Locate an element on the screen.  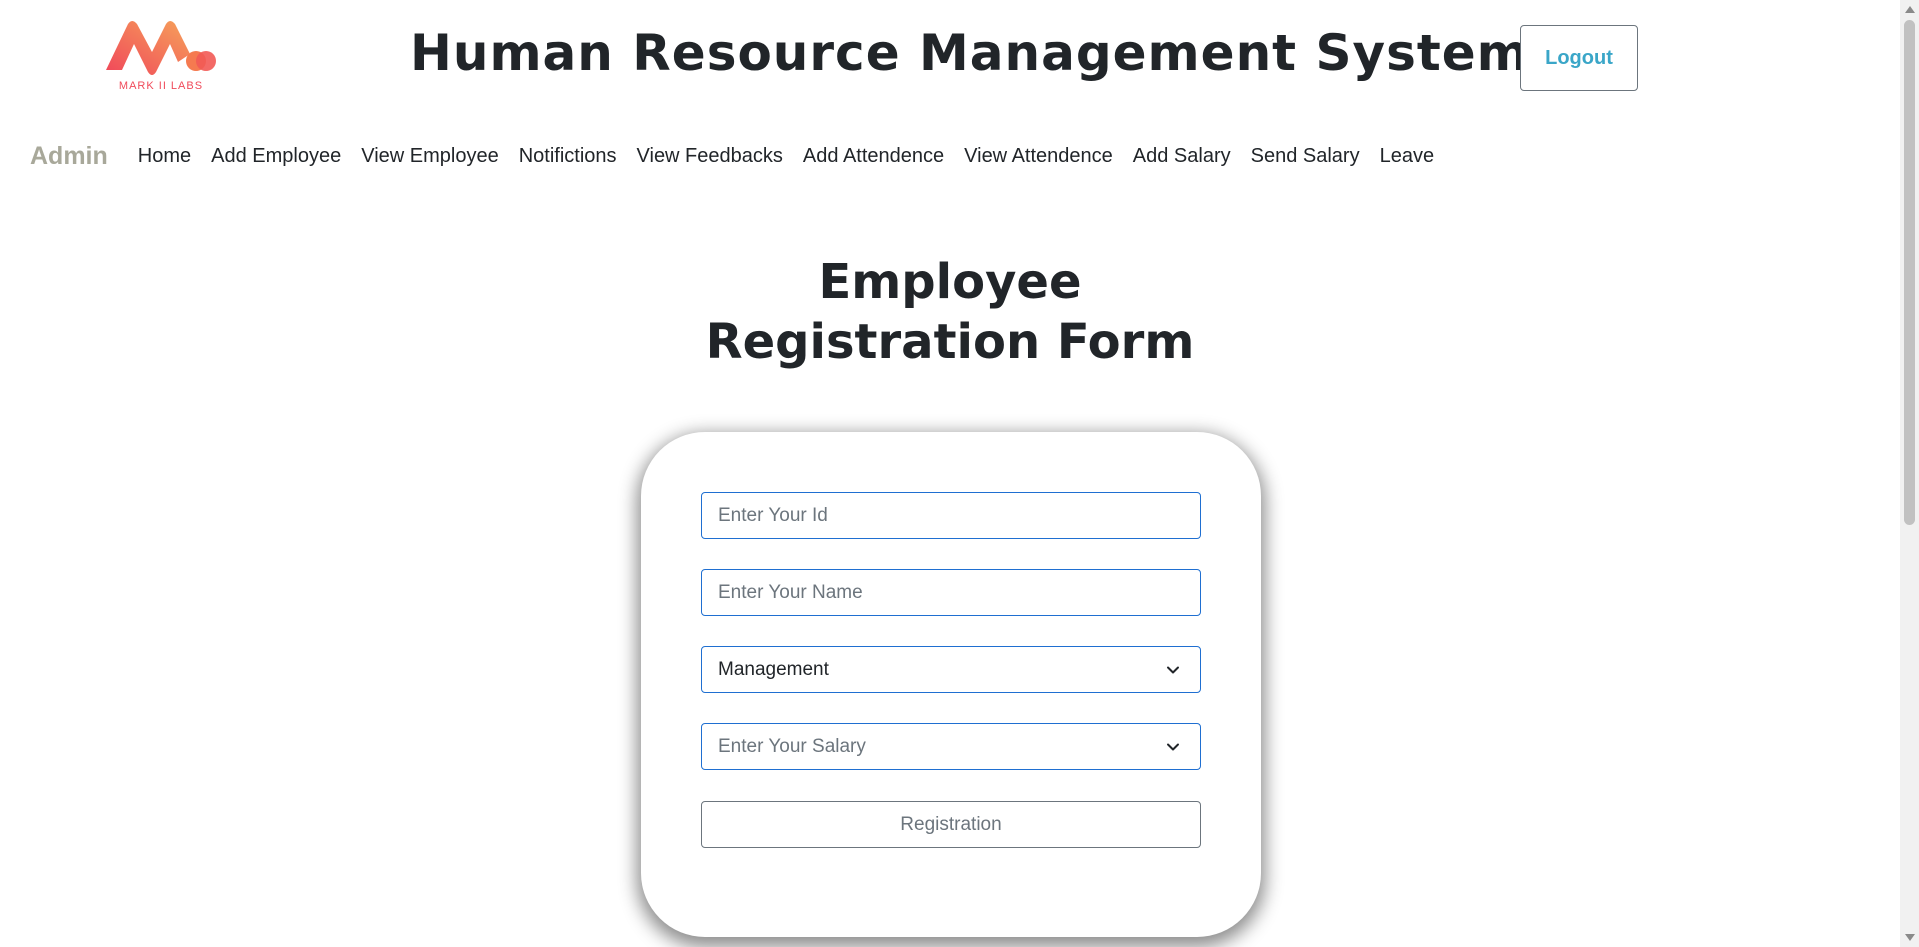
nav-item-view-attendence: View Attendence is located at coordinates (1038, 156).